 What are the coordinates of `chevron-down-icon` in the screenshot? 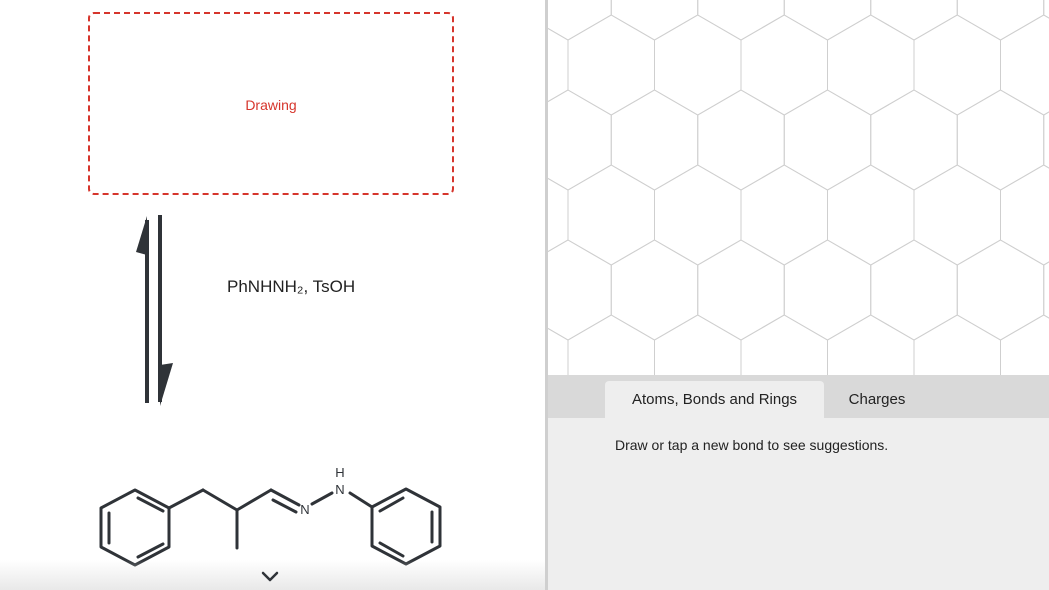 It's located at (270, 577).